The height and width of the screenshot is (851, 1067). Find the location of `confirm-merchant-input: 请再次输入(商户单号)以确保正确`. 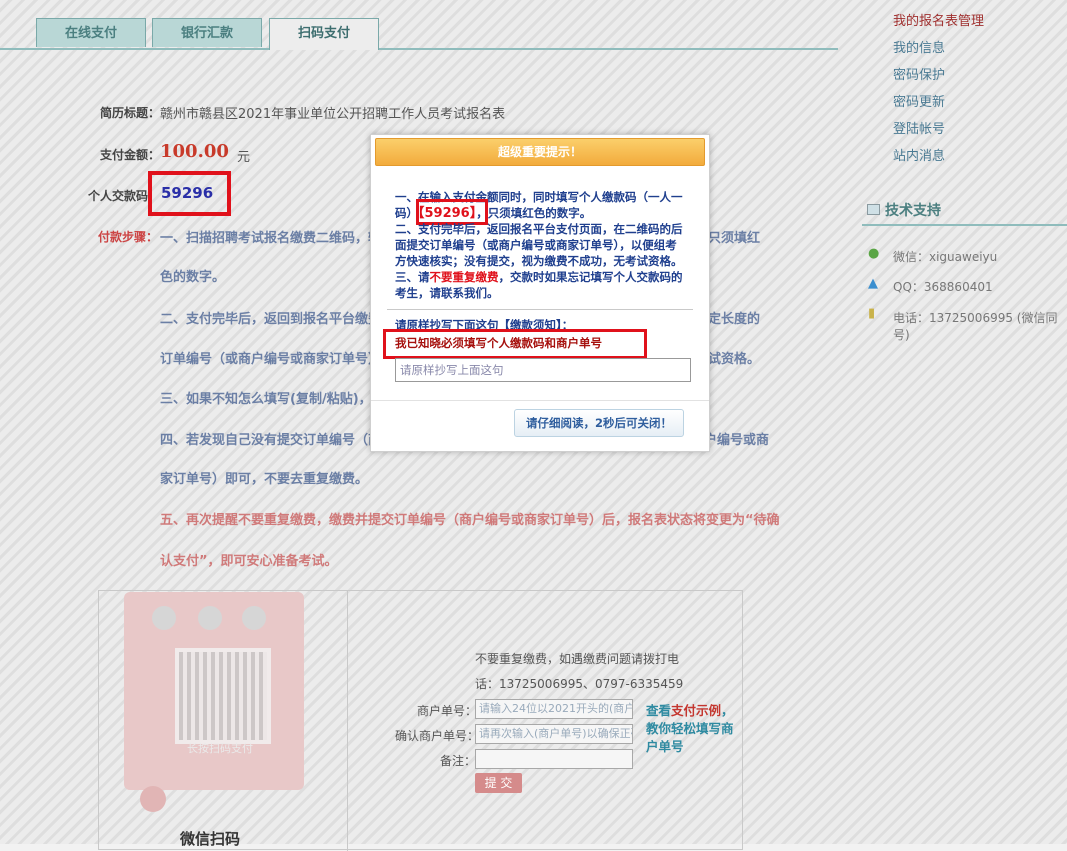

confirm-merchant-input: 请再次输入(商户单号)以确保正确 is located at coordinates (554, 734).